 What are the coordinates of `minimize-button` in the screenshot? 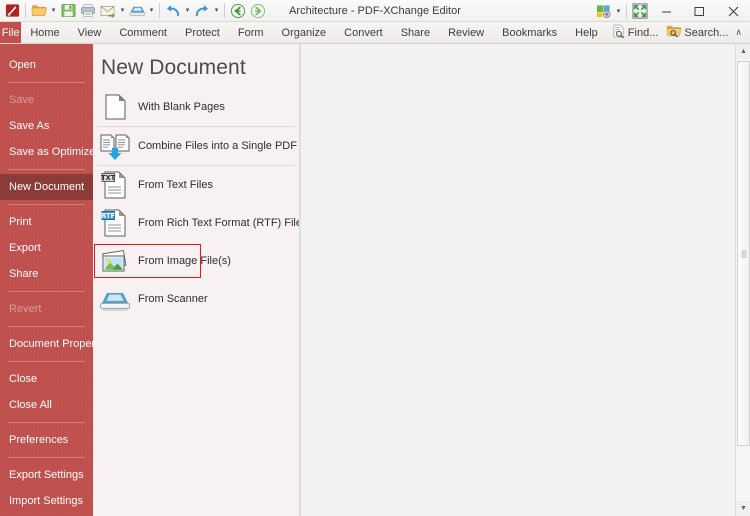 It's located at (666, 11).